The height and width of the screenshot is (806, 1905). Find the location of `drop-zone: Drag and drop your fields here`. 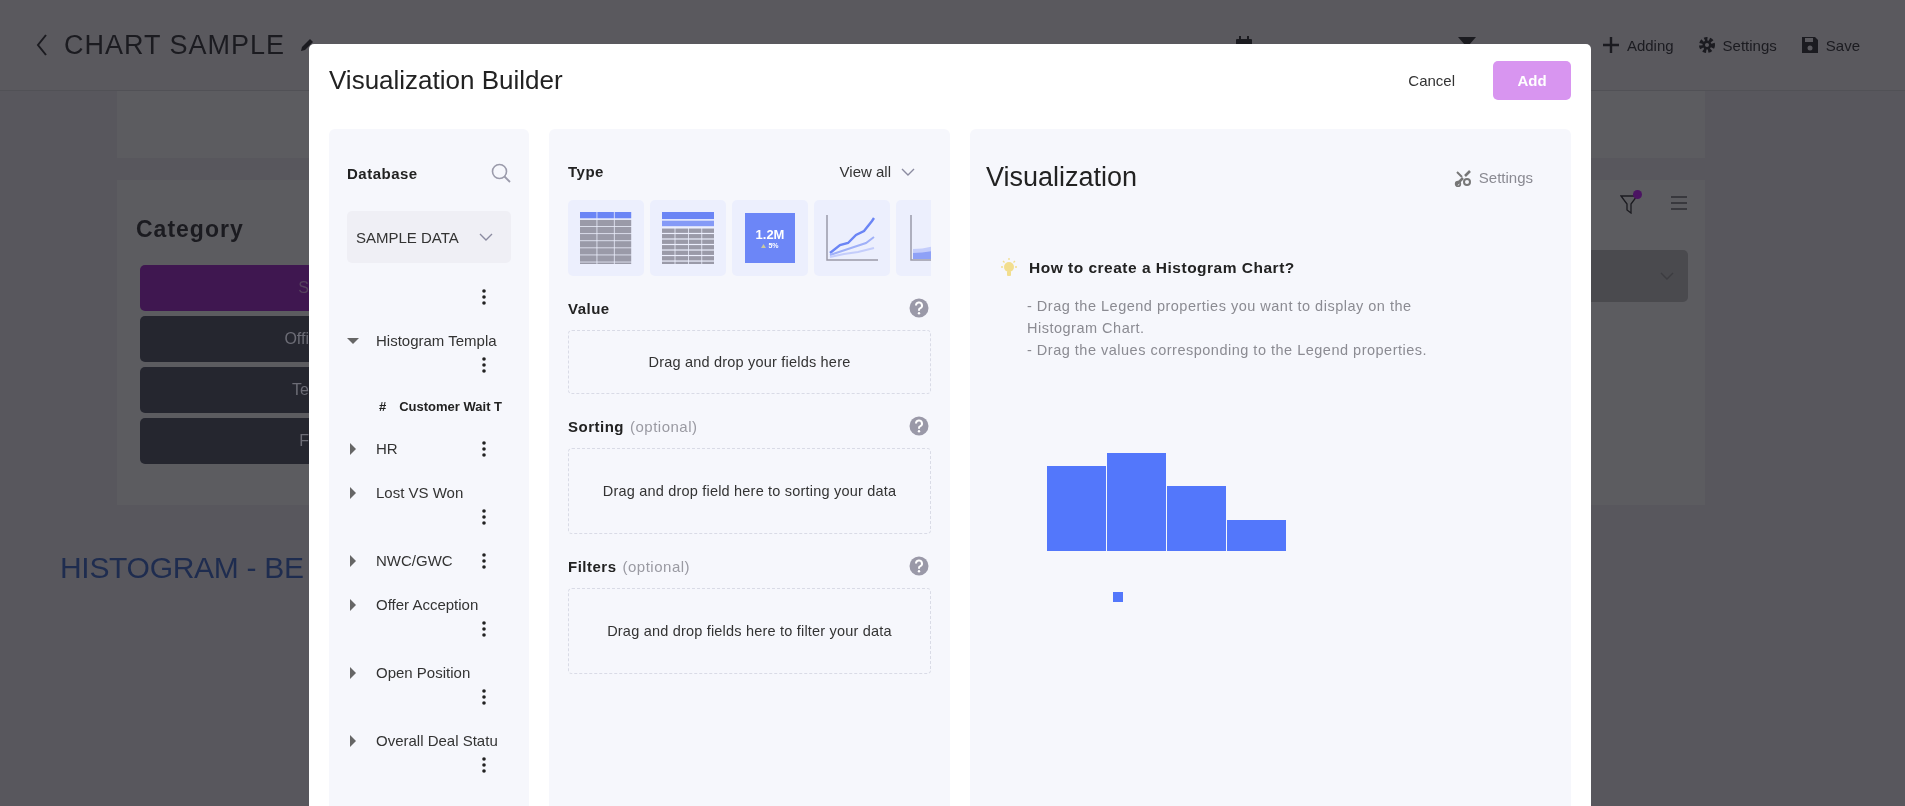

drop-zone: Drag and drop your fields here is located at coordinates (749, 362).